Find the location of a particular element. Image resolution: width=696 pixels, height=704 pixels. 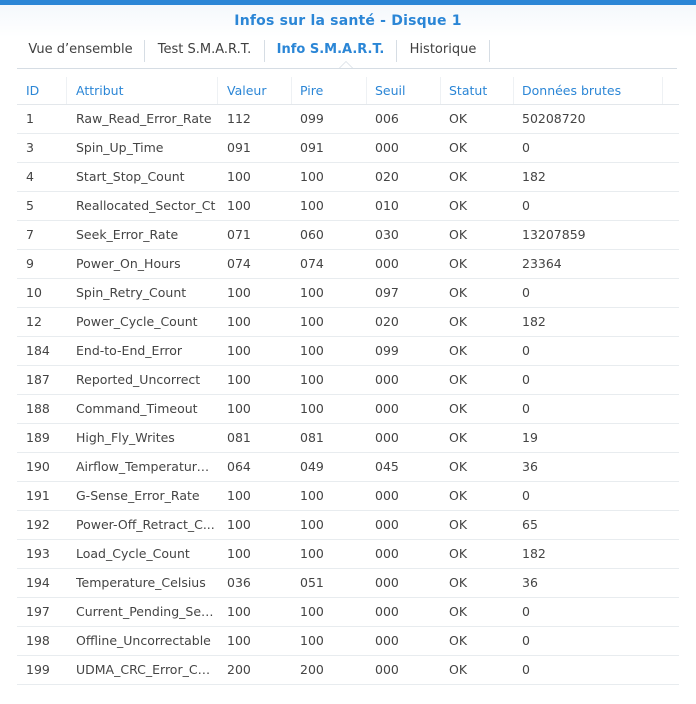

column-header-worst: Pire is located at coordinates (330, 90).